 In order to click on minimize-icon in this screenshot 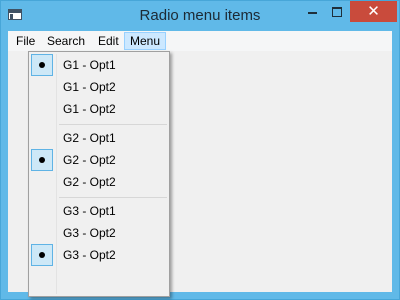, I will do `click(312, 13)`.